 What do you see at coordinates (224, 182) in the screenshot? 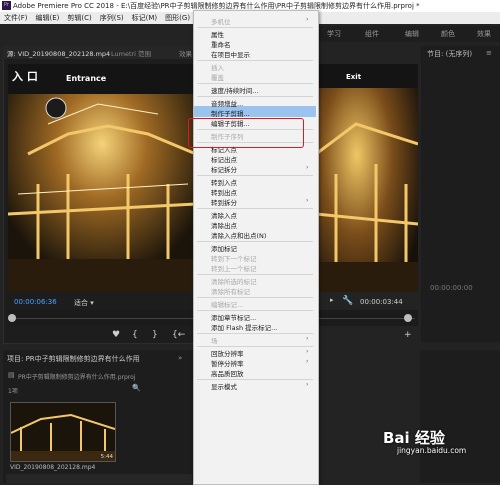
I see `menu-item: 转到入点` at bounding box center [224, 182].